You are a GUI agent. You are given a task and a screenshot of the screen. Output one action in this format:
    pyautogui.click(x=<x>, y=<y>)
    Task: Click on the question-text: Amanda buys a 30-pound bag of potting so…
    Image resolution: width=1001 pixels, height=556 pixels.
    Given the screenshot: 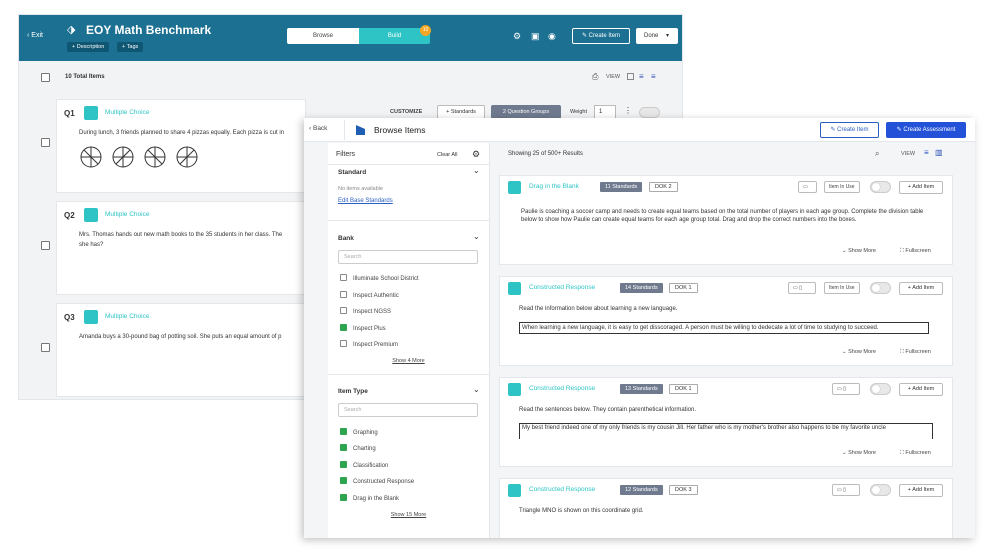 What is the action you would take?
    pyautogui.click(x=180, y=337)
    